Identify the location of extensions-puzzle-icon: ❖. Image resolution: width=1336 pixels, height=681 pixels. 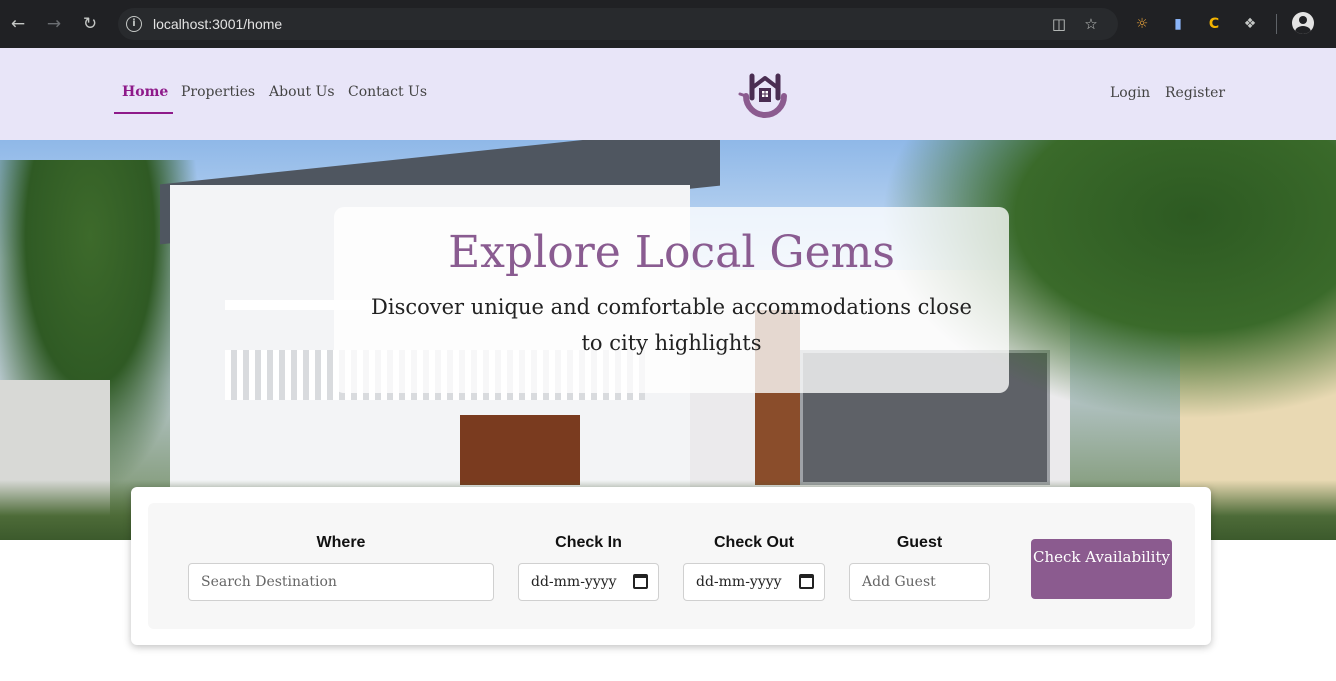
(1250, 24).